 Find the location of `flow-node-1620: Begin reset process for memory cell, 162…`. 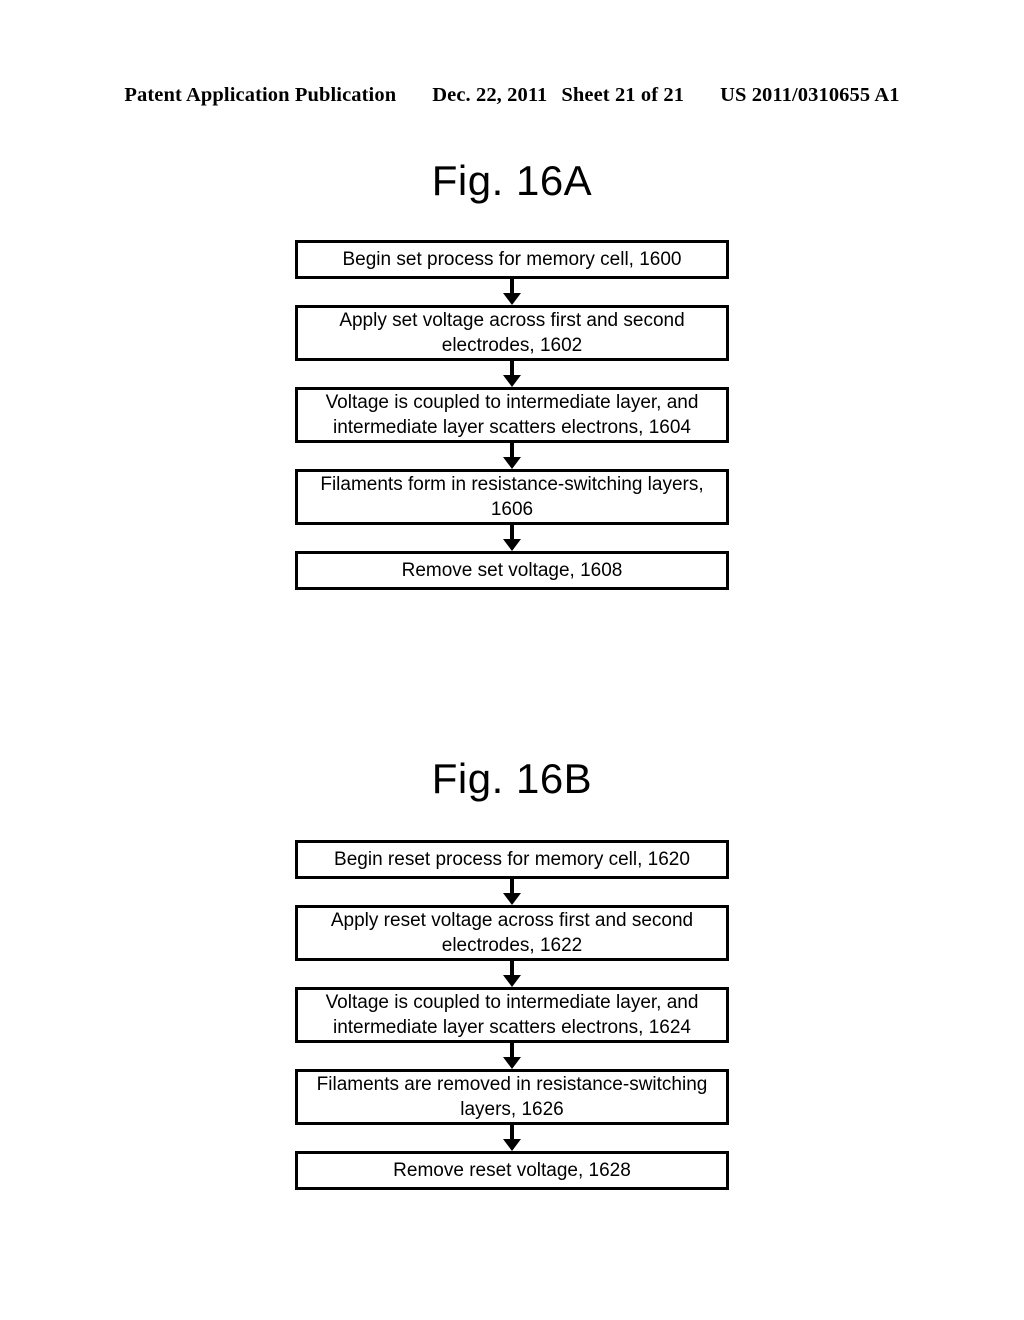

flow-node-1620: Begin reset process for memory cell, 162… is located at coordinates (512, 859).